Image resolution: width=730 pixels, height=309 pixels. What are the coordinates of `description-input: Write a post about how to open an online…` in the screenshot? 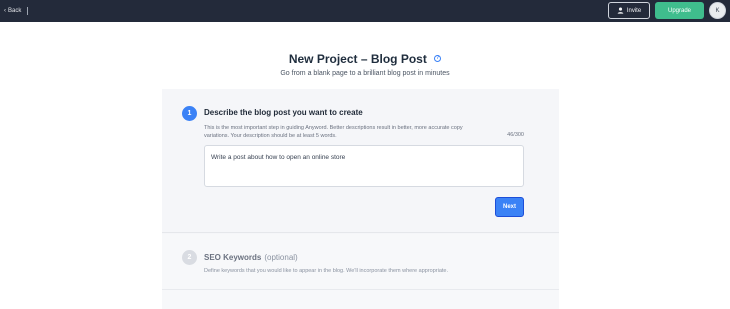 It's located at (364, 166).